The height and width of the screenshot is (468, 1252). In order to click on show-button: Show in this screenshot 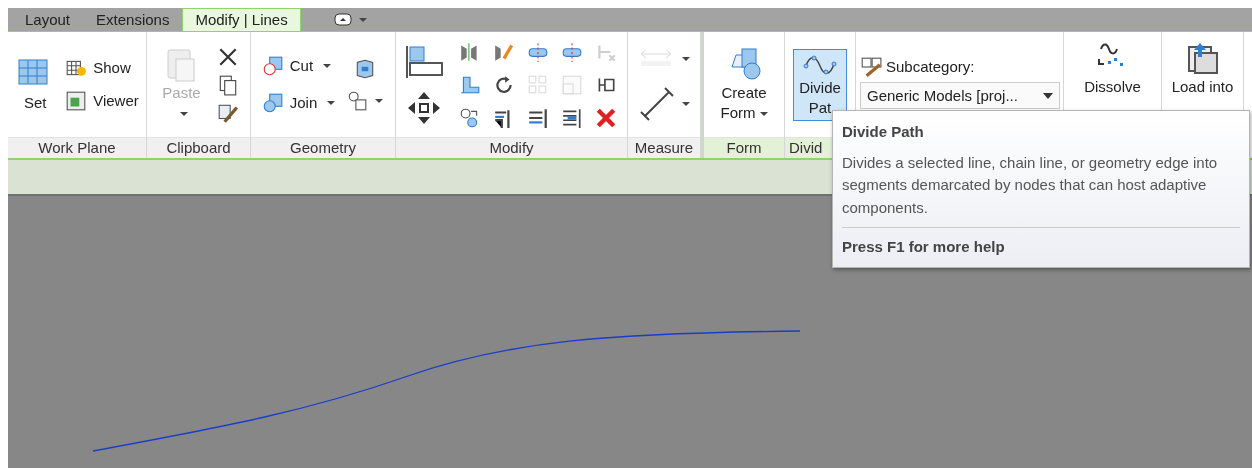, I will do `click(102, 68)`.